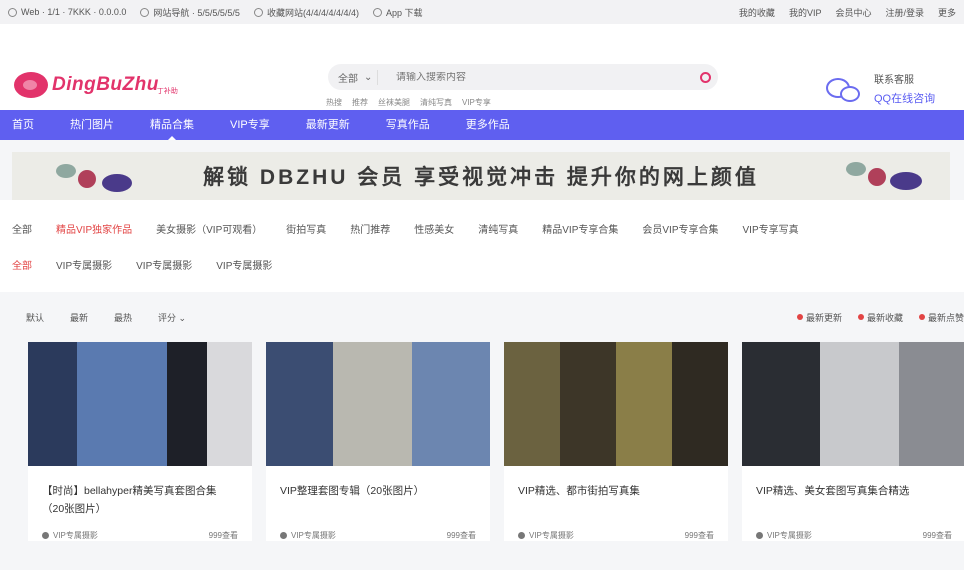 The image size is (964, 570). What do you see at coordinates (853, 498) in the screenshot?
I see `card-title: VIP精选、美女套图写真集合精选` at bounding box center [853, 498].